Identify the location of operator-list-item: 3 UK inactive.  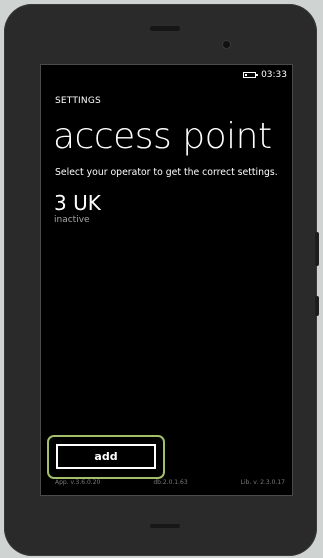
(77, 208).